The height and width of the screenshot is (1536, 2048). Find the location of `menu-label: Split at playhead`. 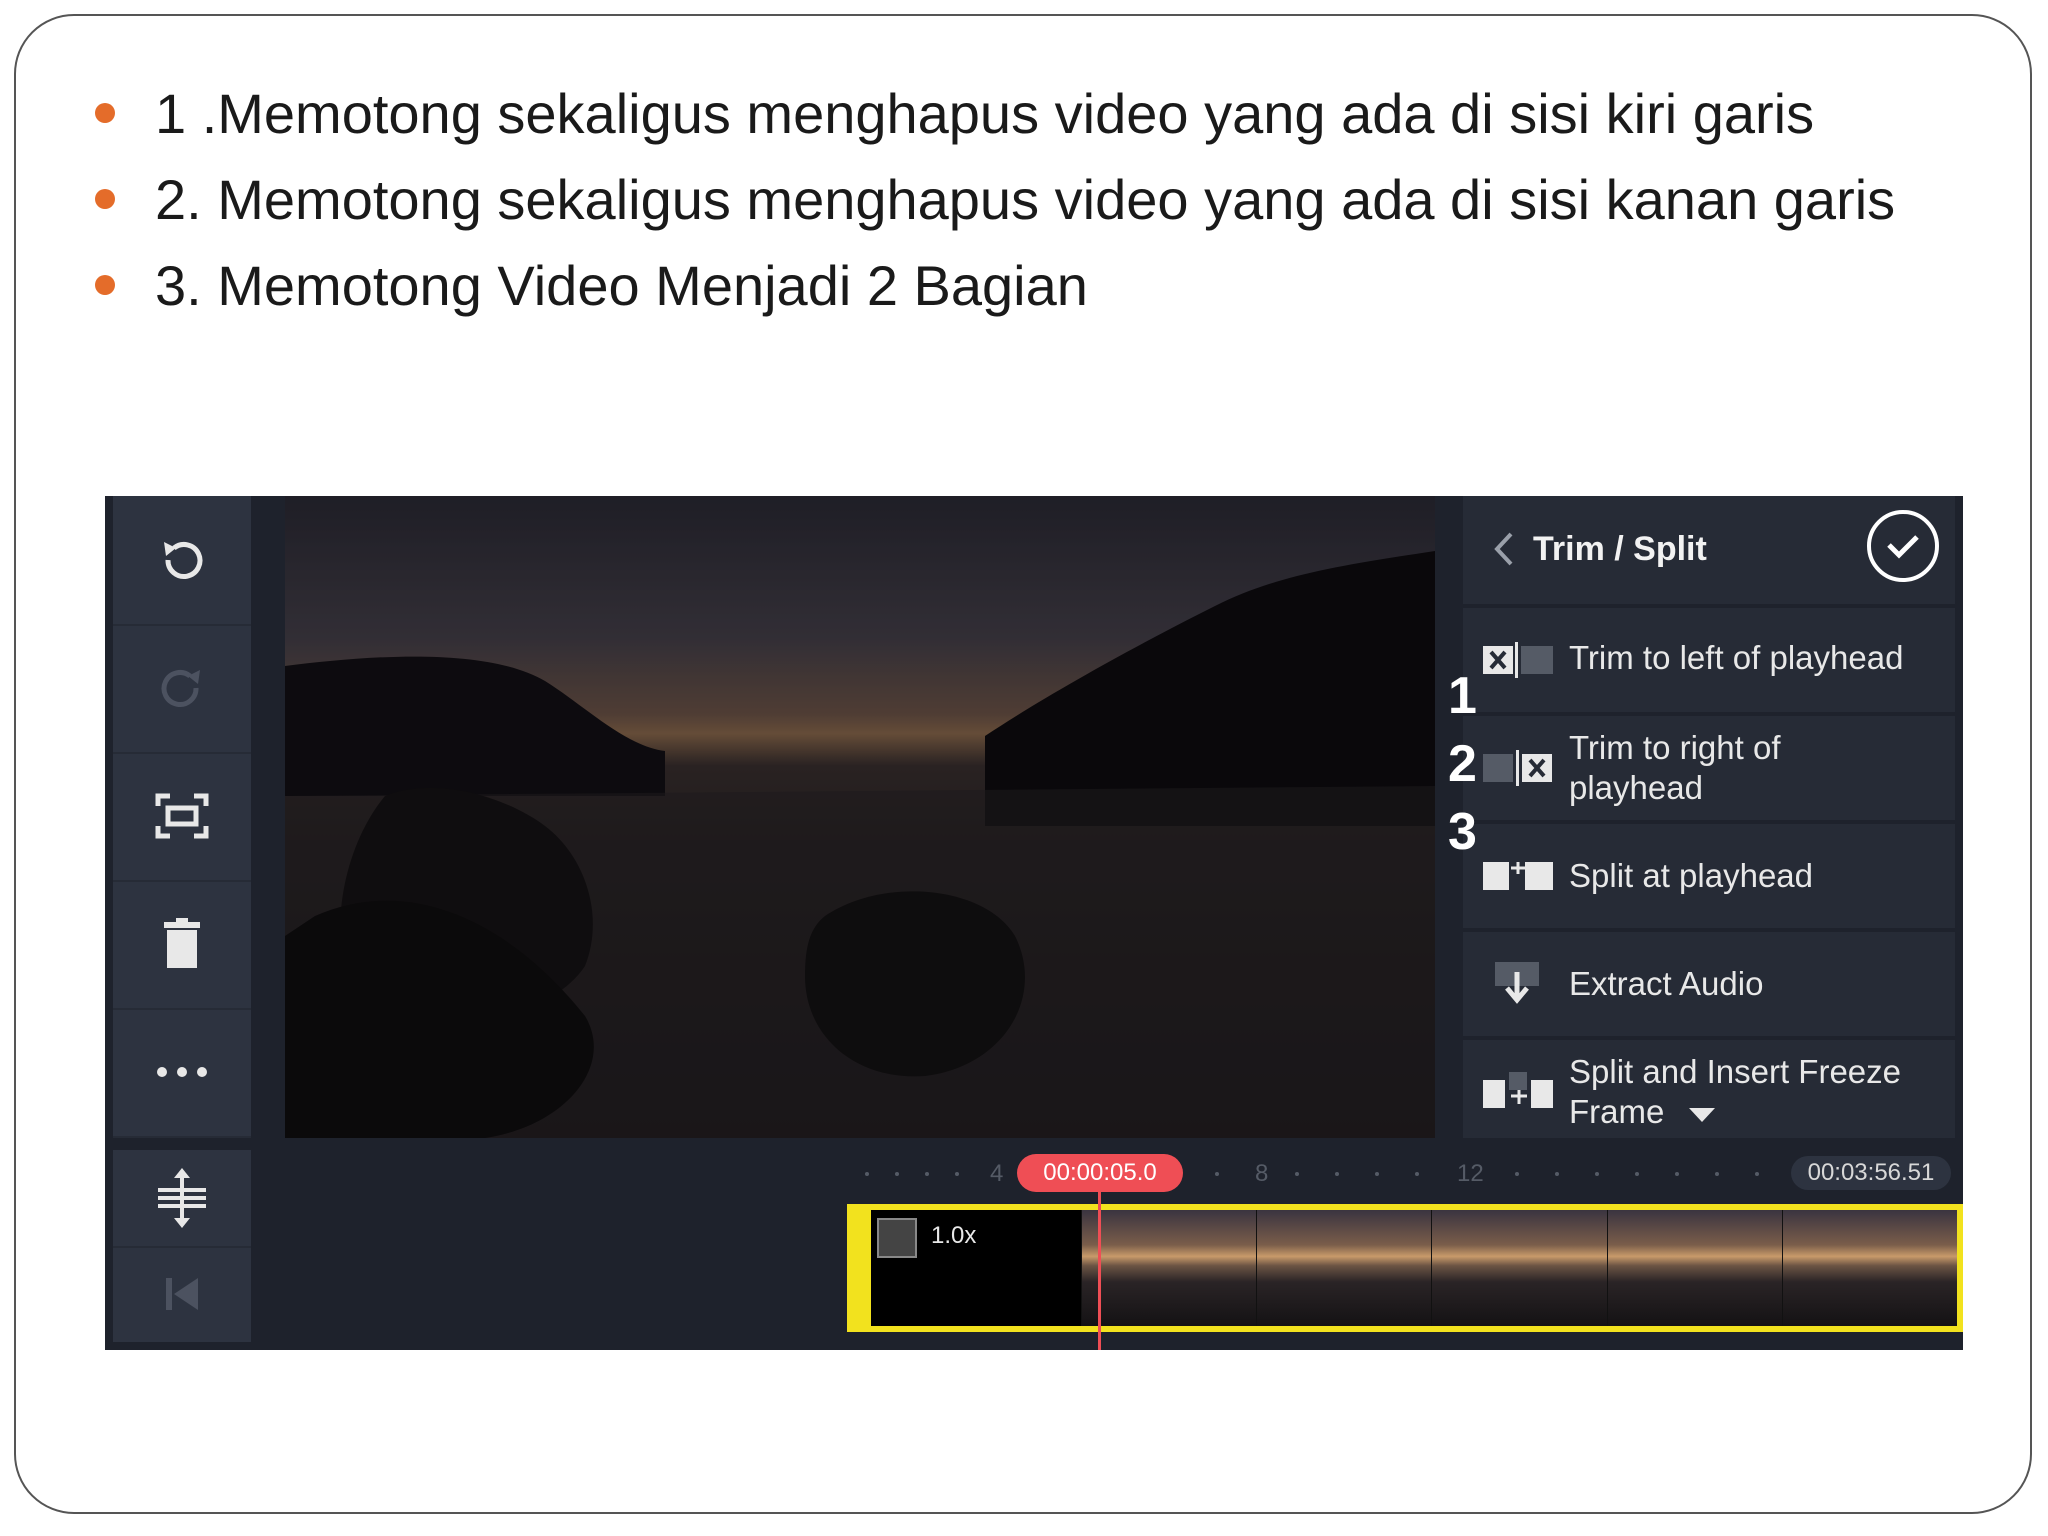

menu-label: Split at playhead is located at coordinates (1691, 875).